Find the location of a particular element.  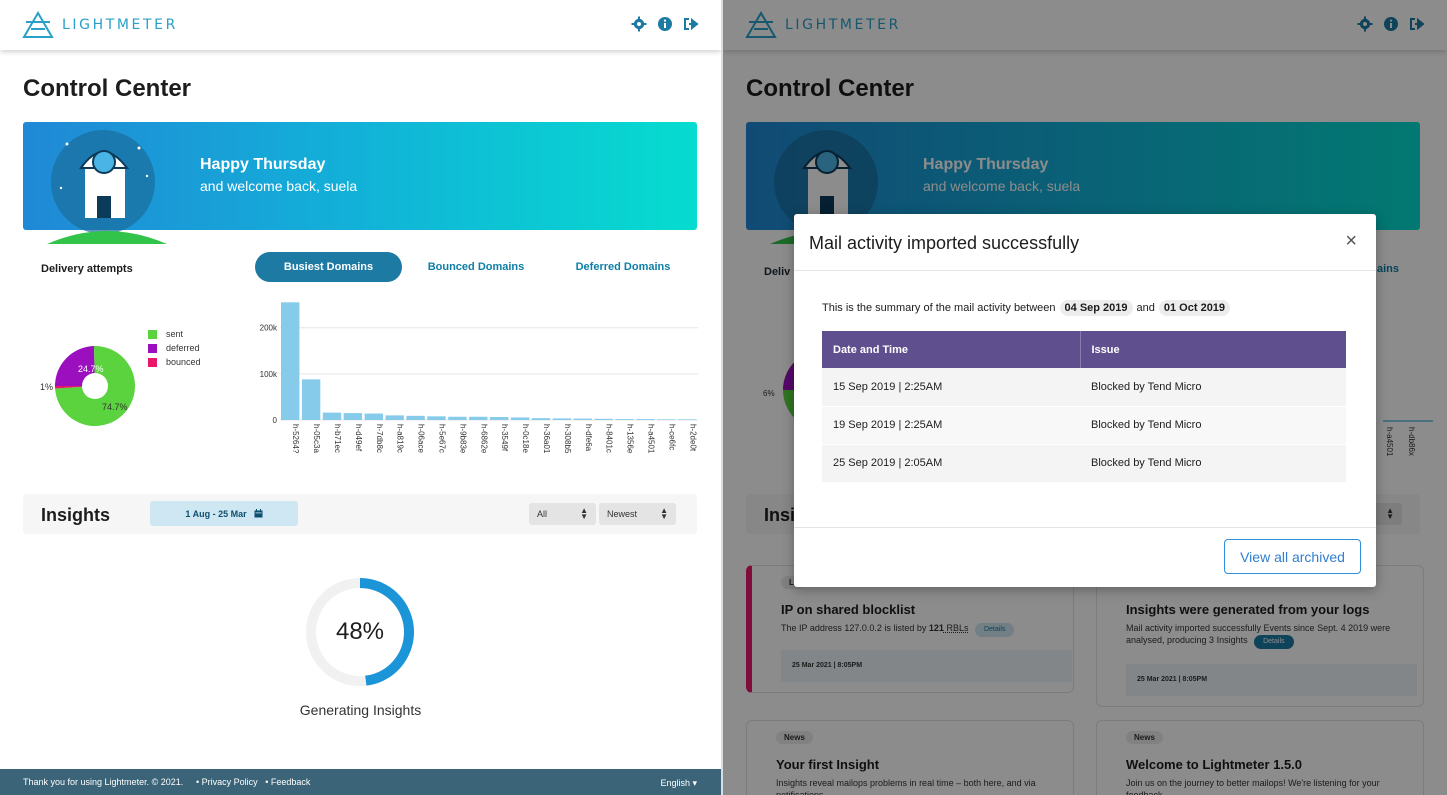

end-date-chip: 01 Oct 2019 is located at coordinates (1194, 308).